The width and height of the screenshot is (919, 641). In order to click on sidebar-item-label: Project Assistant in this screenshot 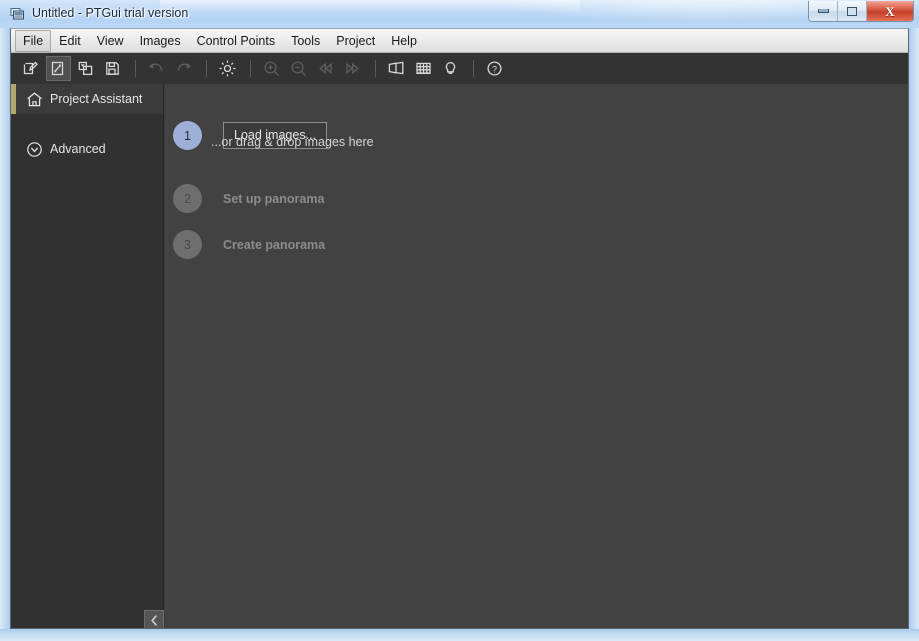, I will do `click(96, 99)`.